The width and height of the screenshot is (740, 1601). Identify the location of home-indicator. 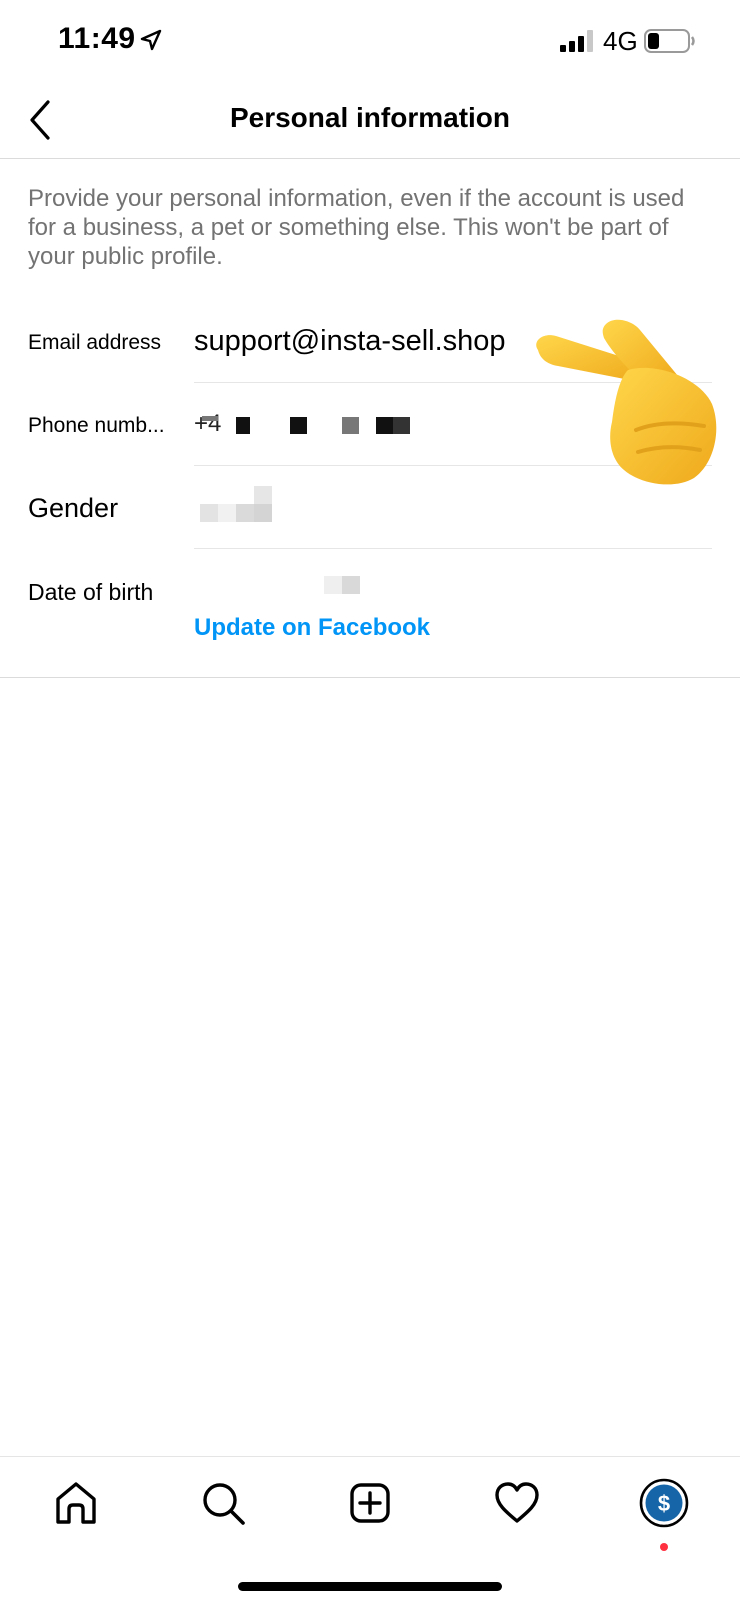
(370, 1586).